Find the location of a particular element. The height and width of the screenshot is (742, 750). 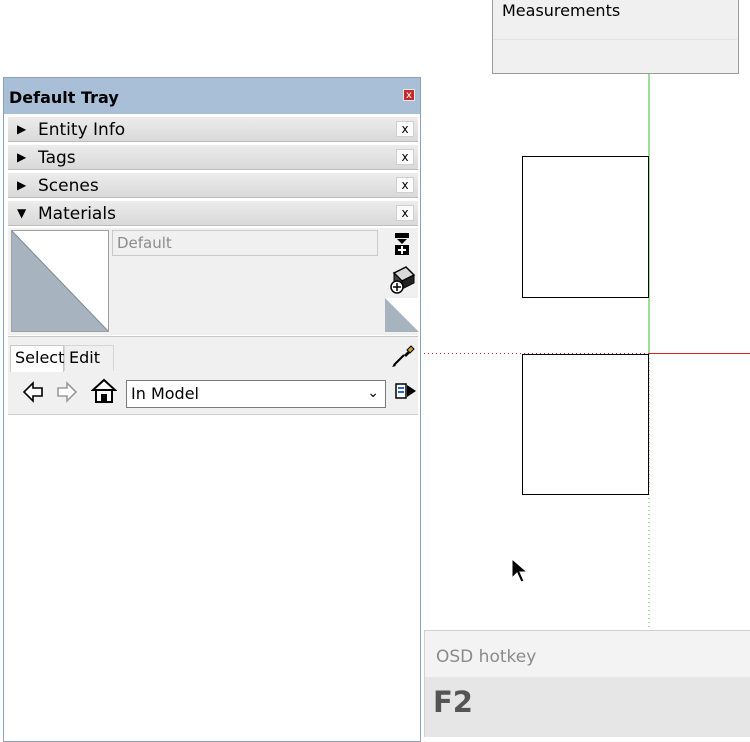

tray-close-button: x is located at coordinates (409, 95).